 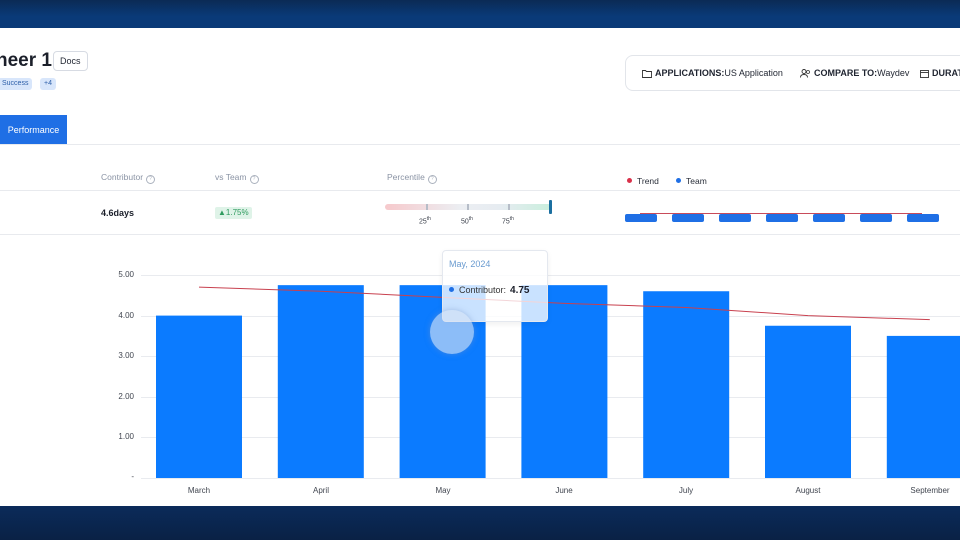 I want to click on series-dot-icon, so click(x=451, y=289).